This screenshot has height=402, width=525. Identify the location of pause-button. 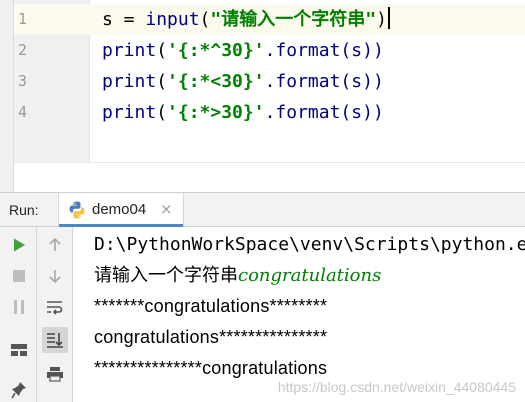
(19, 307).